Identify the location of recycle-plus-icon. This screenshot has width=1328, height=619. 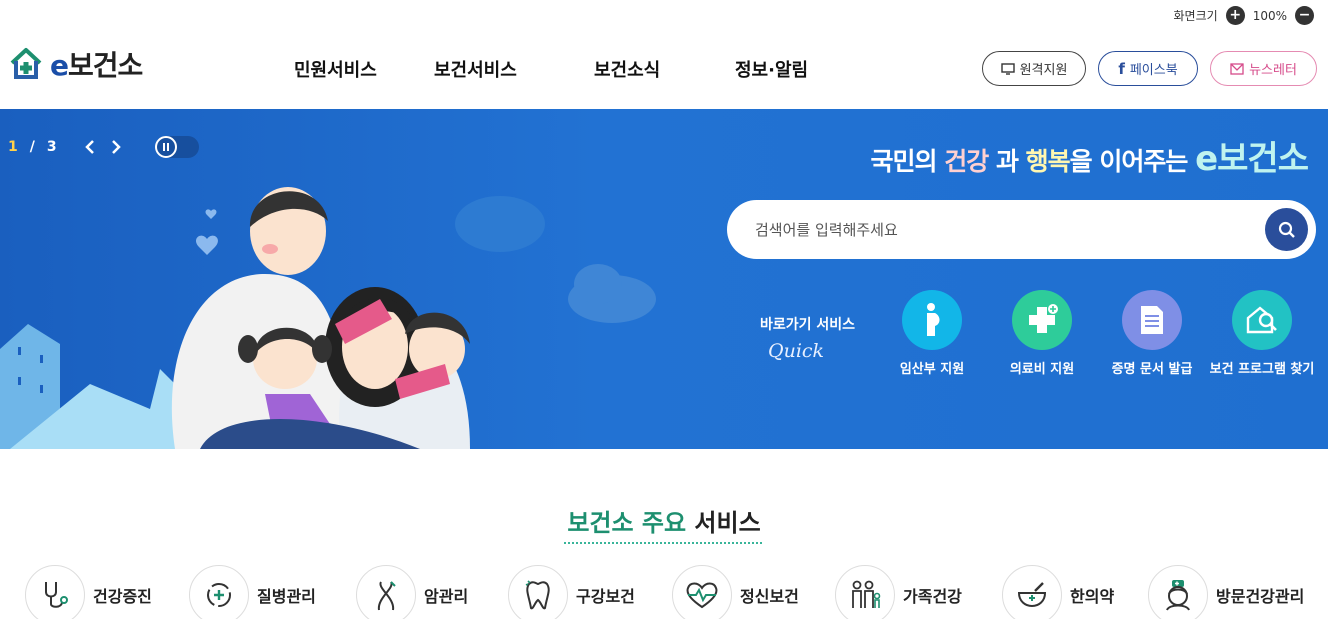
(219, 592).